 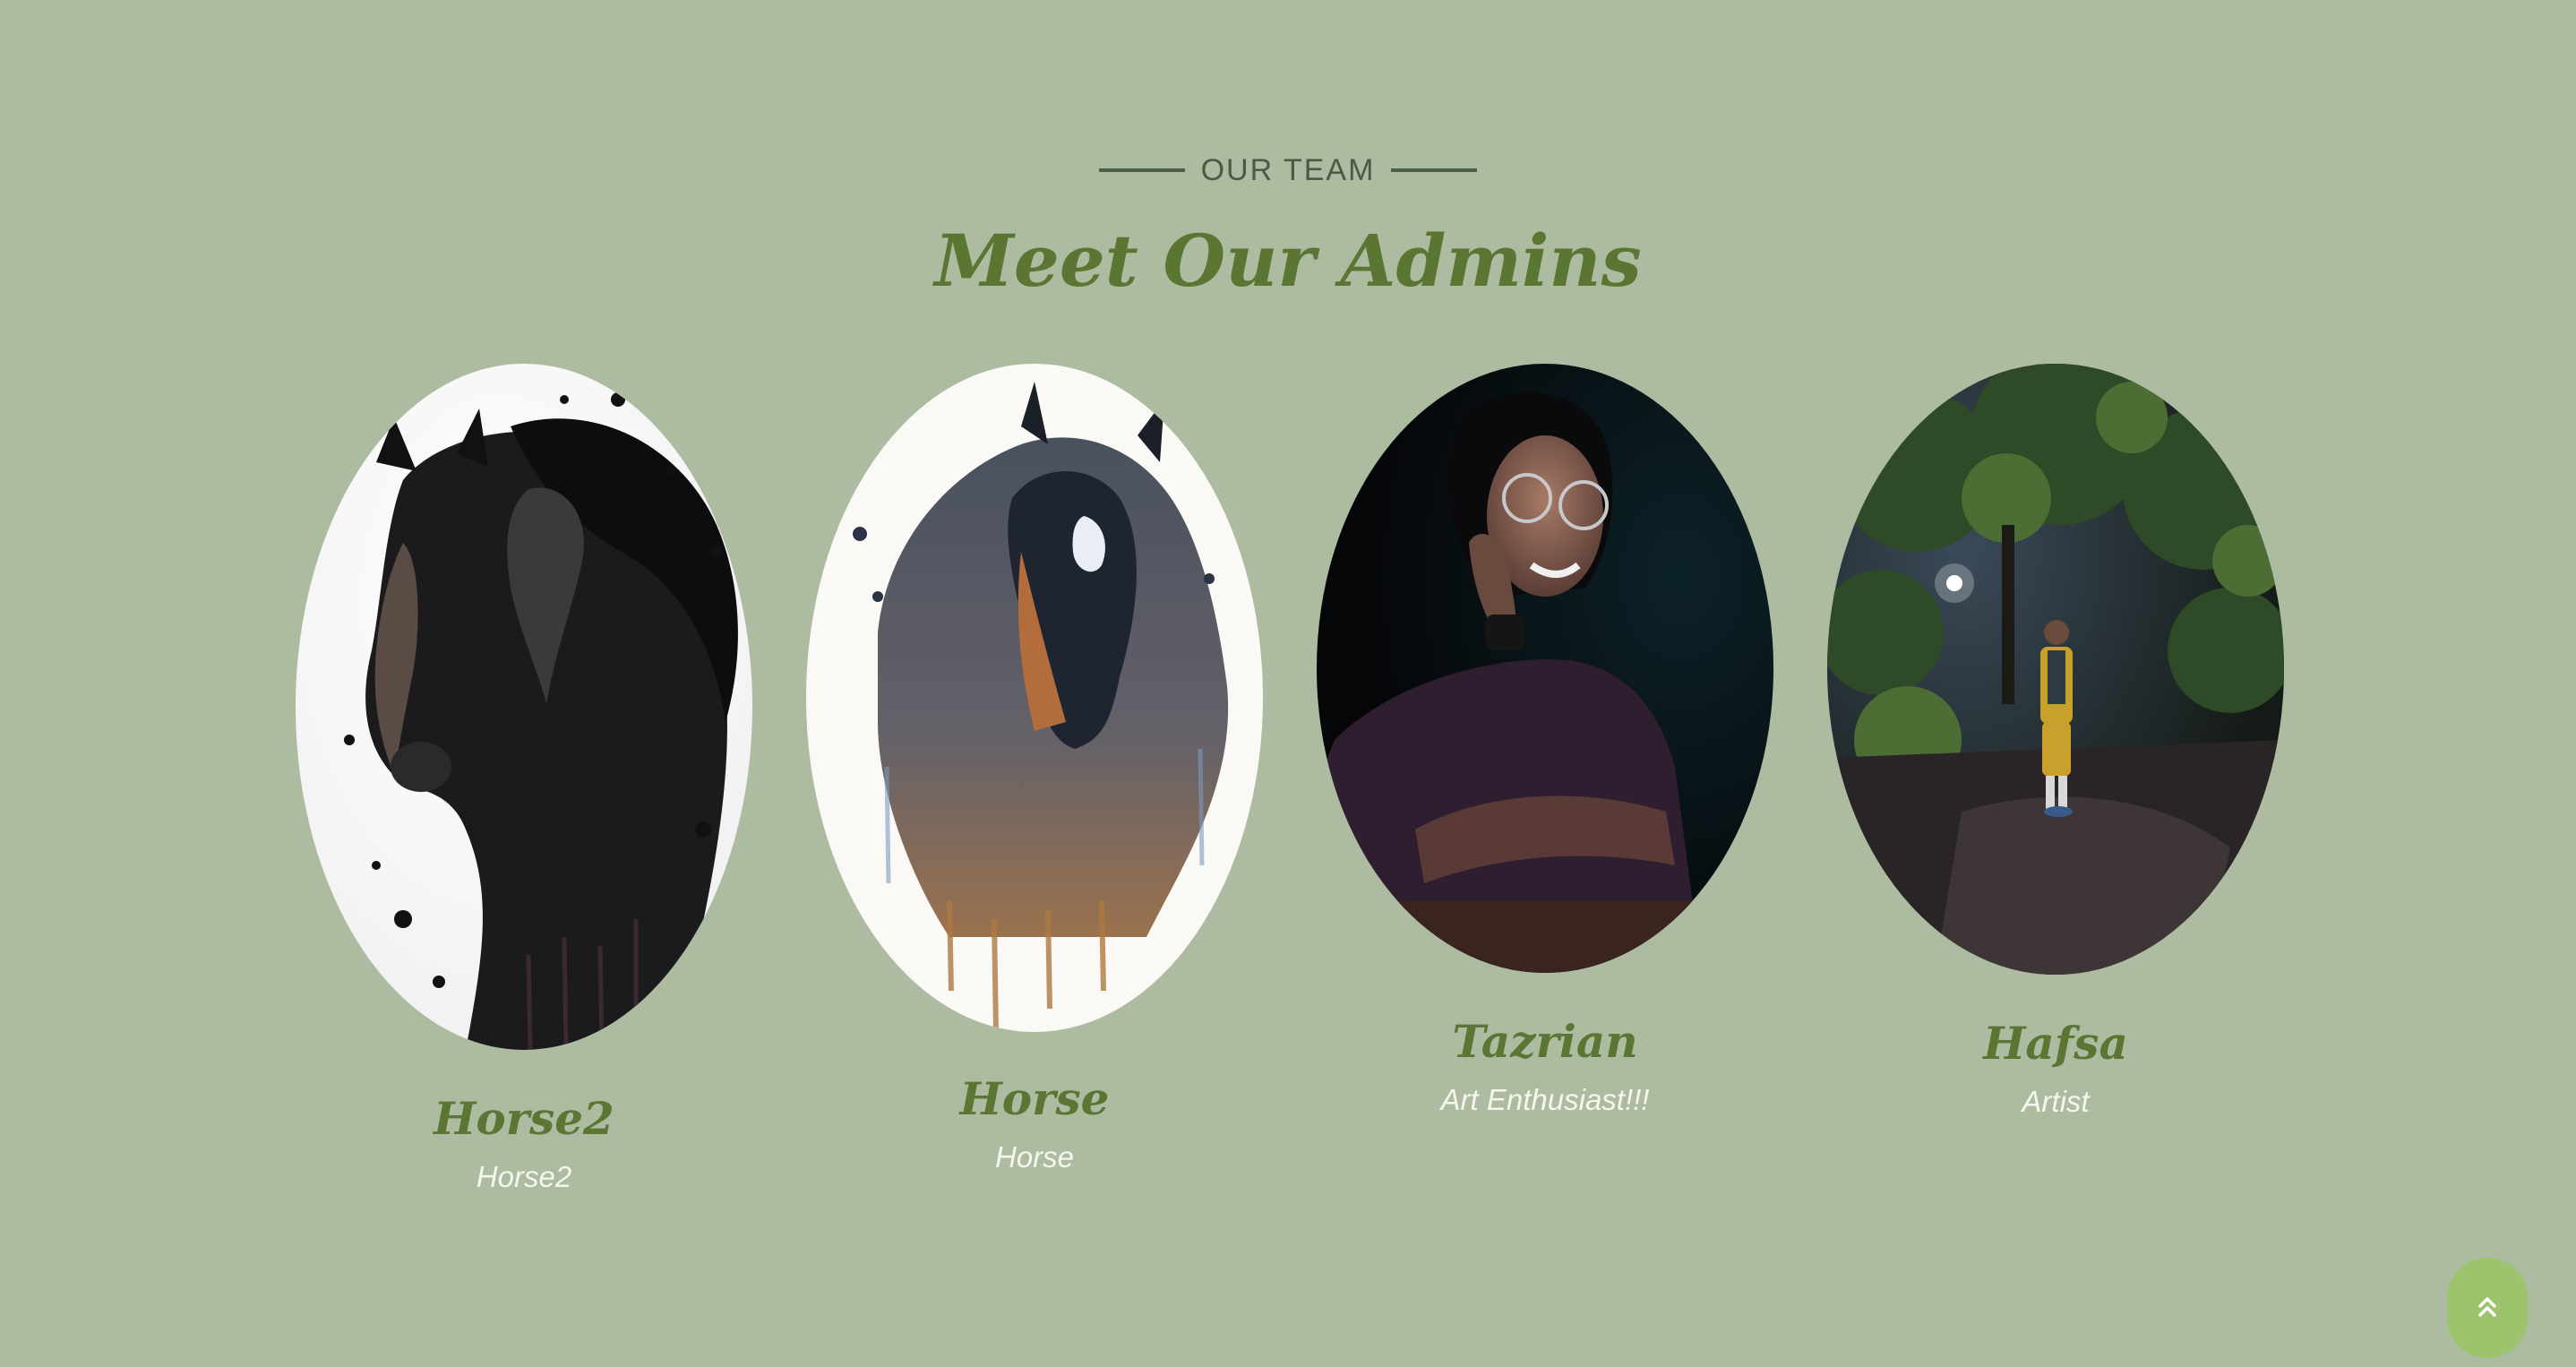 What do you see at coordinates (1034, 1157) in the screenshot?
I see `member-role: Horse` at bounding box center [1034, 1157].